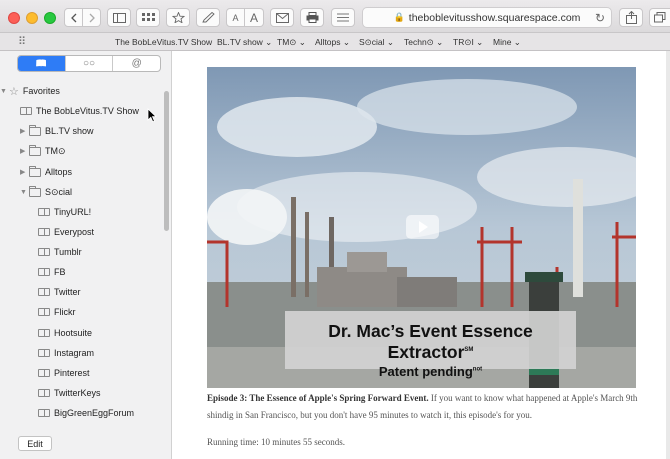 This screenshot has height=459, width=670. What do you see at coordinates (92, 17) in the screenshot?
I see `forward-button` at bounding box center [92, 17].